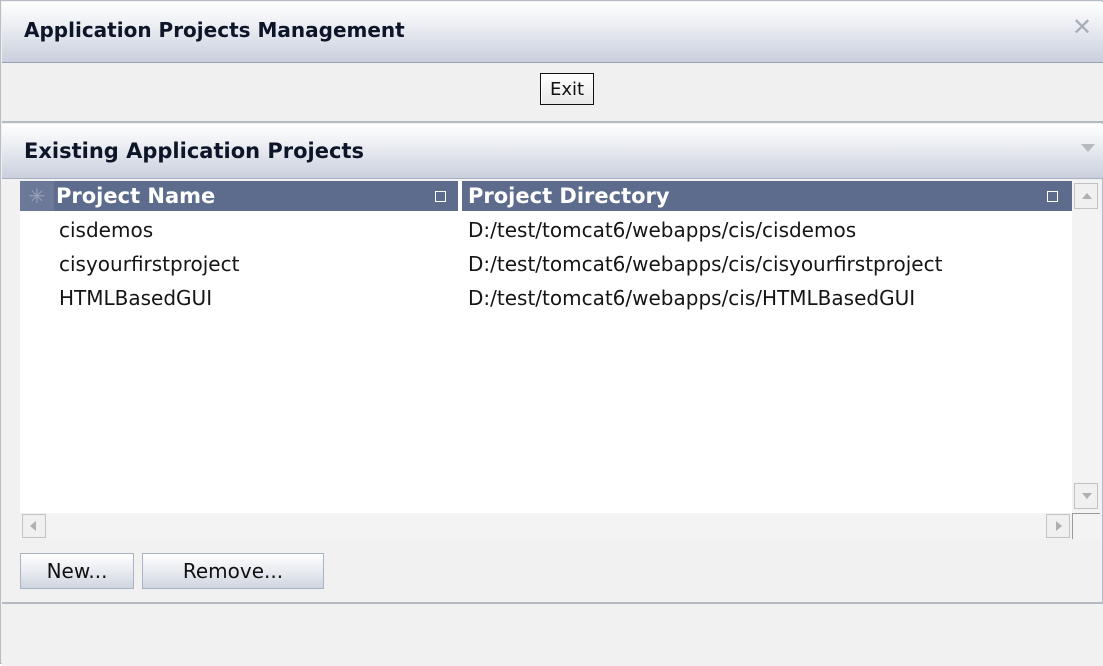 The width and height of the screenshot is (1103, 666). I want to click on close-icon: ✕, so click(1082, 27).